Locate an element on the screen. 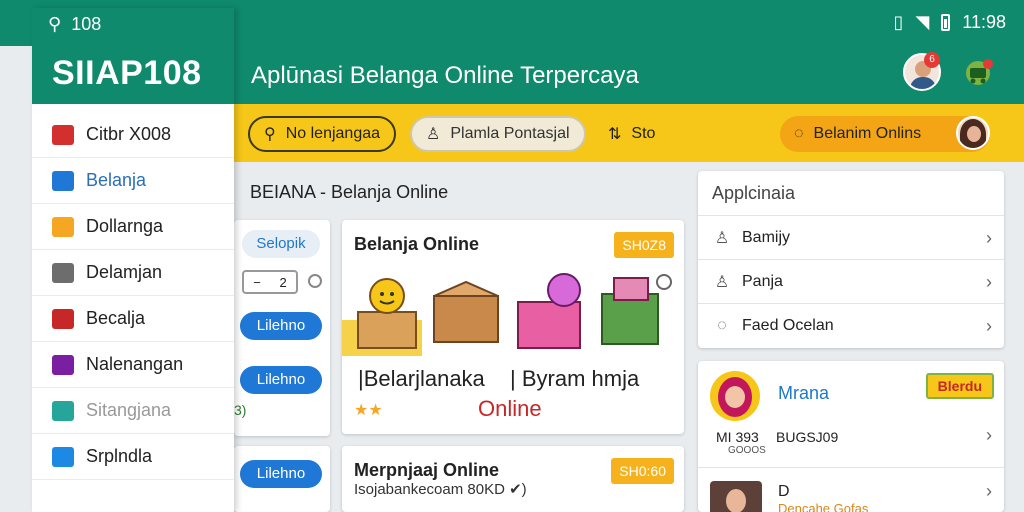  side-menu-row-label: Panja is located at coordinates (762, 281).